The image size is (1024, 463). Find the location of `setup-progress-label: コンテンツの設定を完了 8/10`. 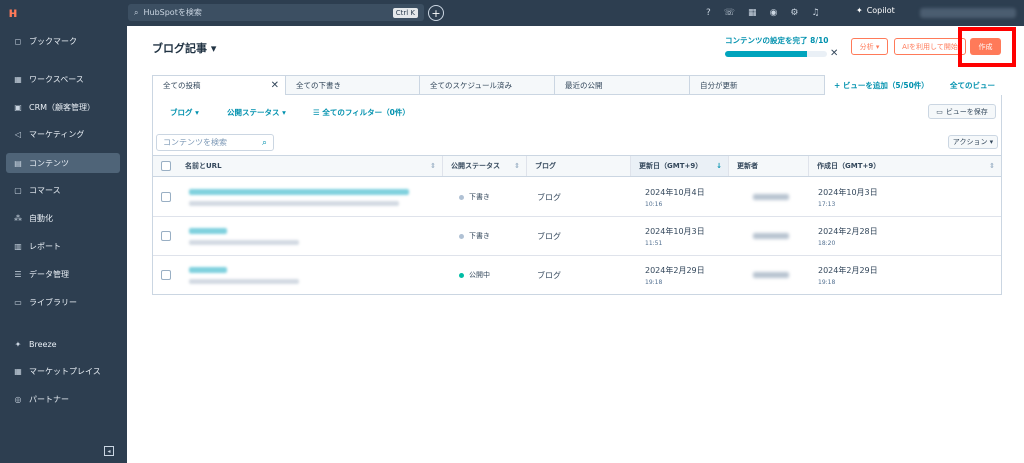

setup-progress-label: コンテンツの設定を完了 8/10 is located at coordinates (777, 40).